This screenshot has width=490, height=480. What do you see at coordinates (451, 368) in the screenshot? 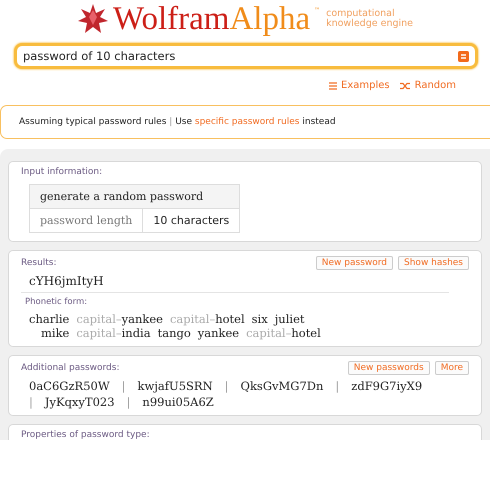
I see `pod-button: More` at bounding box center [451, 368].